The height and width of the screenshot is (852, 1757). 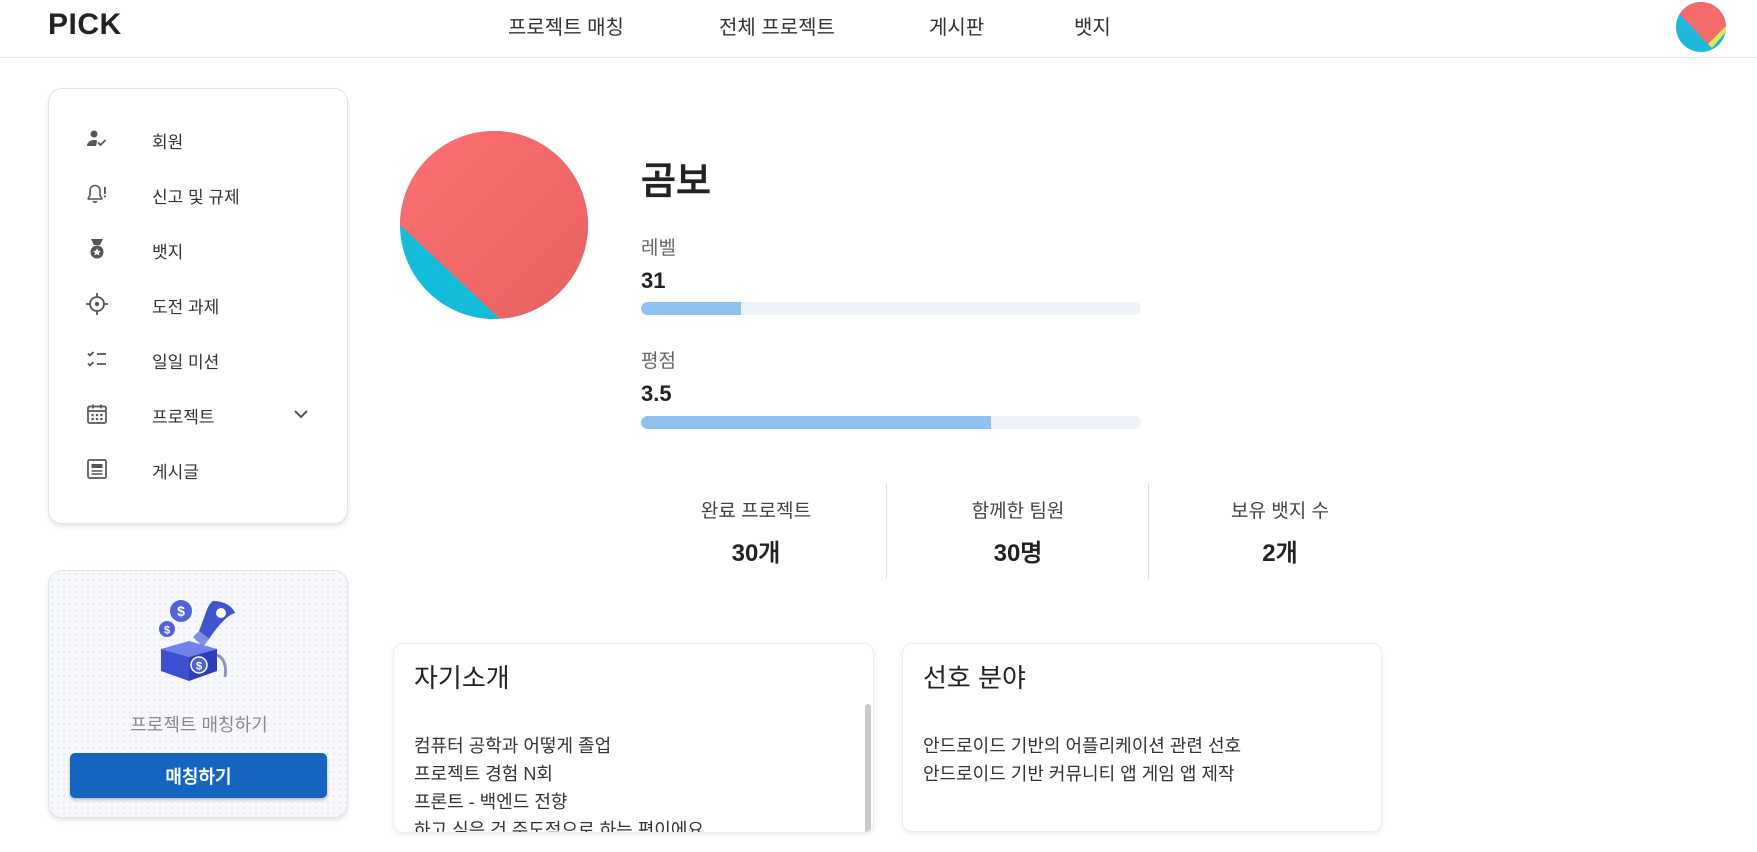 I want to click on rocket-box-illustration: $ $ $, so click(x=197, y=640).